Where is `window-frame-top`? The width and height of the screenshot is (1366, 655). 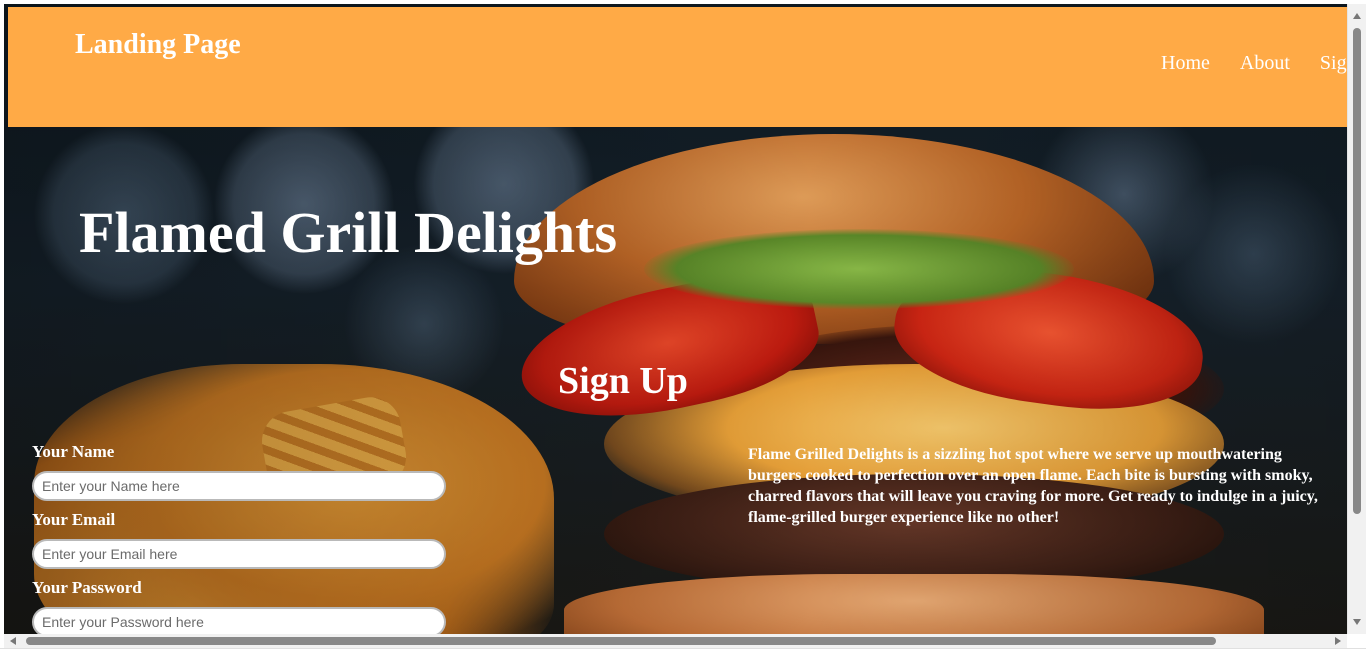 window-frame-top is located at coordinates (683, 2).